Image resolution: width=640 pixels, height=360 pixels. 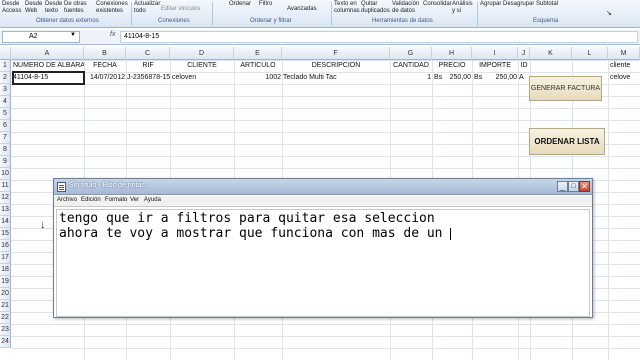 What do you see at coordinates (148, 53) in the screenshot?
I see `column-header-c: C` at bounding box center [148, 53].